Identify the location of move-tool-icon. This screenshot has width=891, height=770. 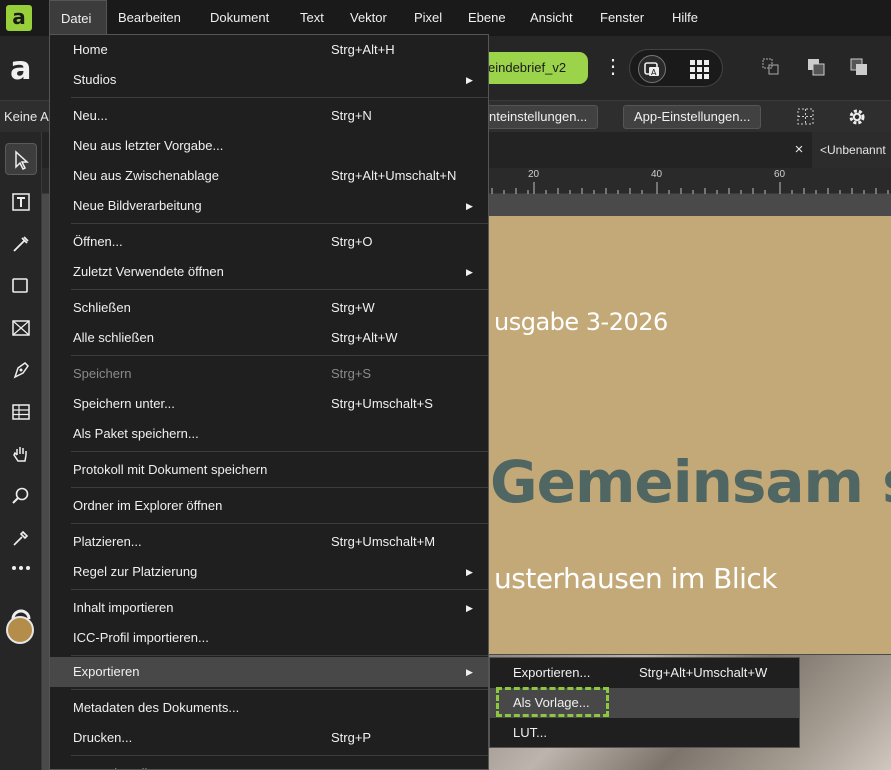
(21, 159).